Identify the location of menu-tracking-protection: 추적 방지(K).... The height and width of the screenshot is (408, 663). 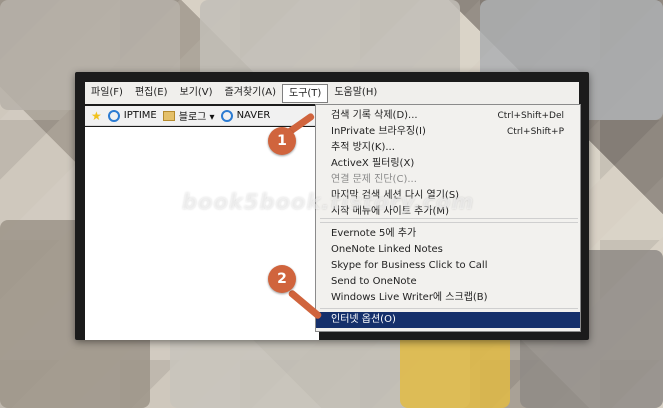
(448, 148).